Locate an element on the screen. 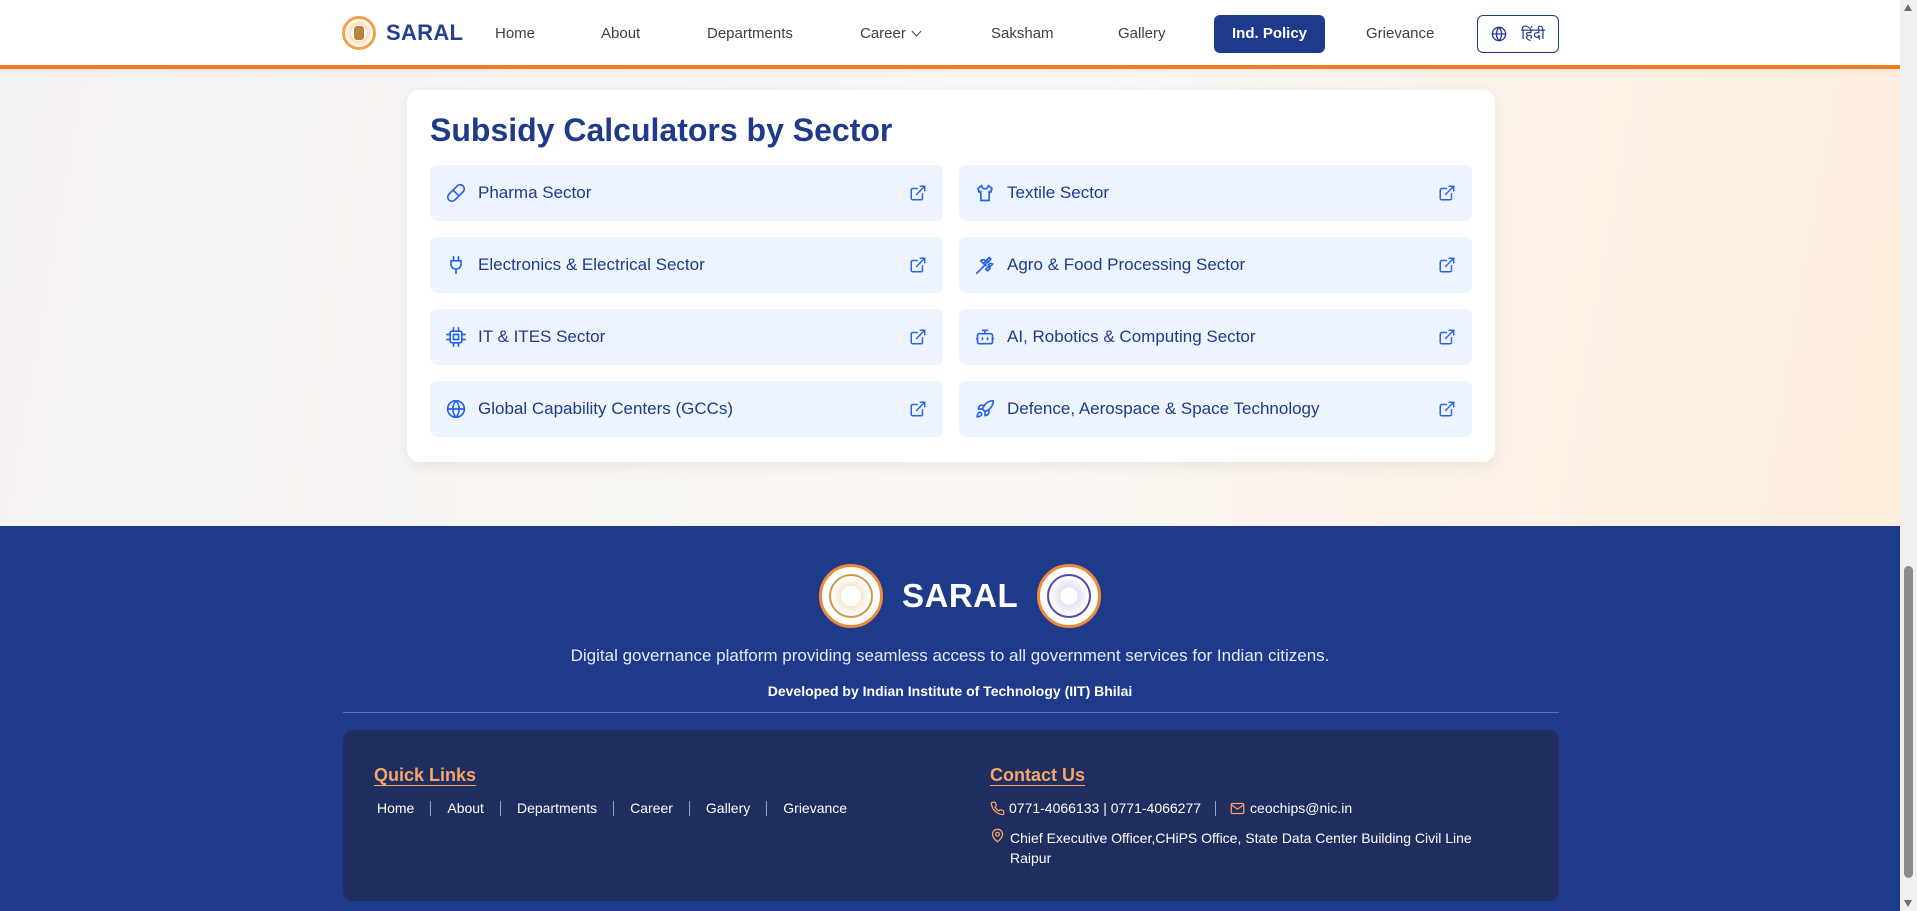 This screenshot has width=1917, height=911. nav-home: Home is located at coordinates (515, 34).